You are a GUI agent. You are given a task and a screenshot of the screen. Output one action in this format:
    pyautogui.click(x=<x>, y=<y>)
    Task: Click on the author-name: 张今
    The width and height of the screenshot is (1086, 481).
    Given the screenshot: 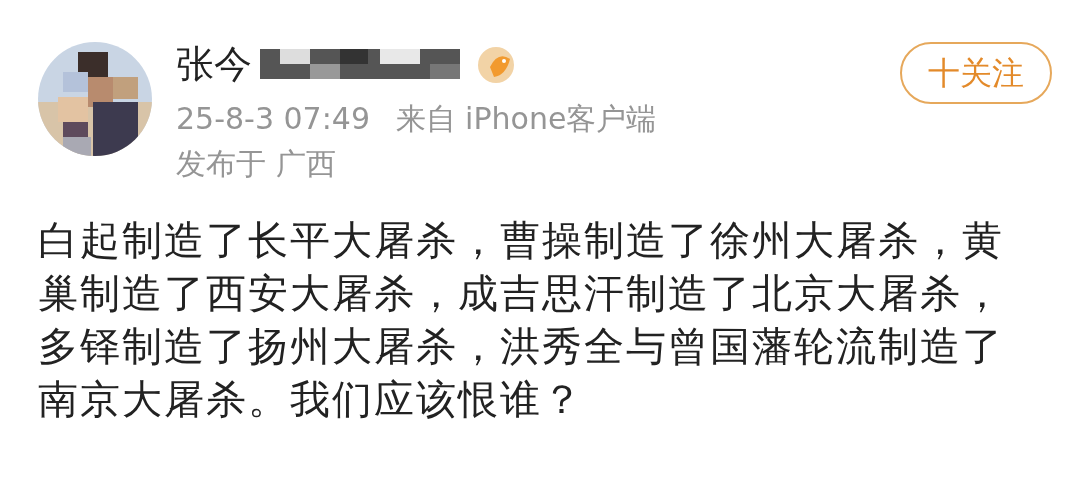 What is the action you would take?
    pyautogui.click(x=214, y=65)
    